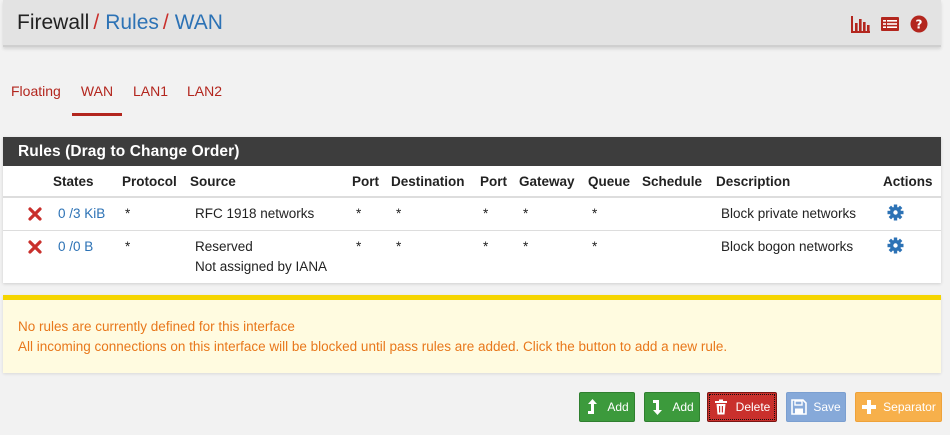 The height and width of the screenshot is (435, 950). Describe the element at coordinates (547, 181) in the screenshot. I see `column-header-gateway: Gateway` at that location.